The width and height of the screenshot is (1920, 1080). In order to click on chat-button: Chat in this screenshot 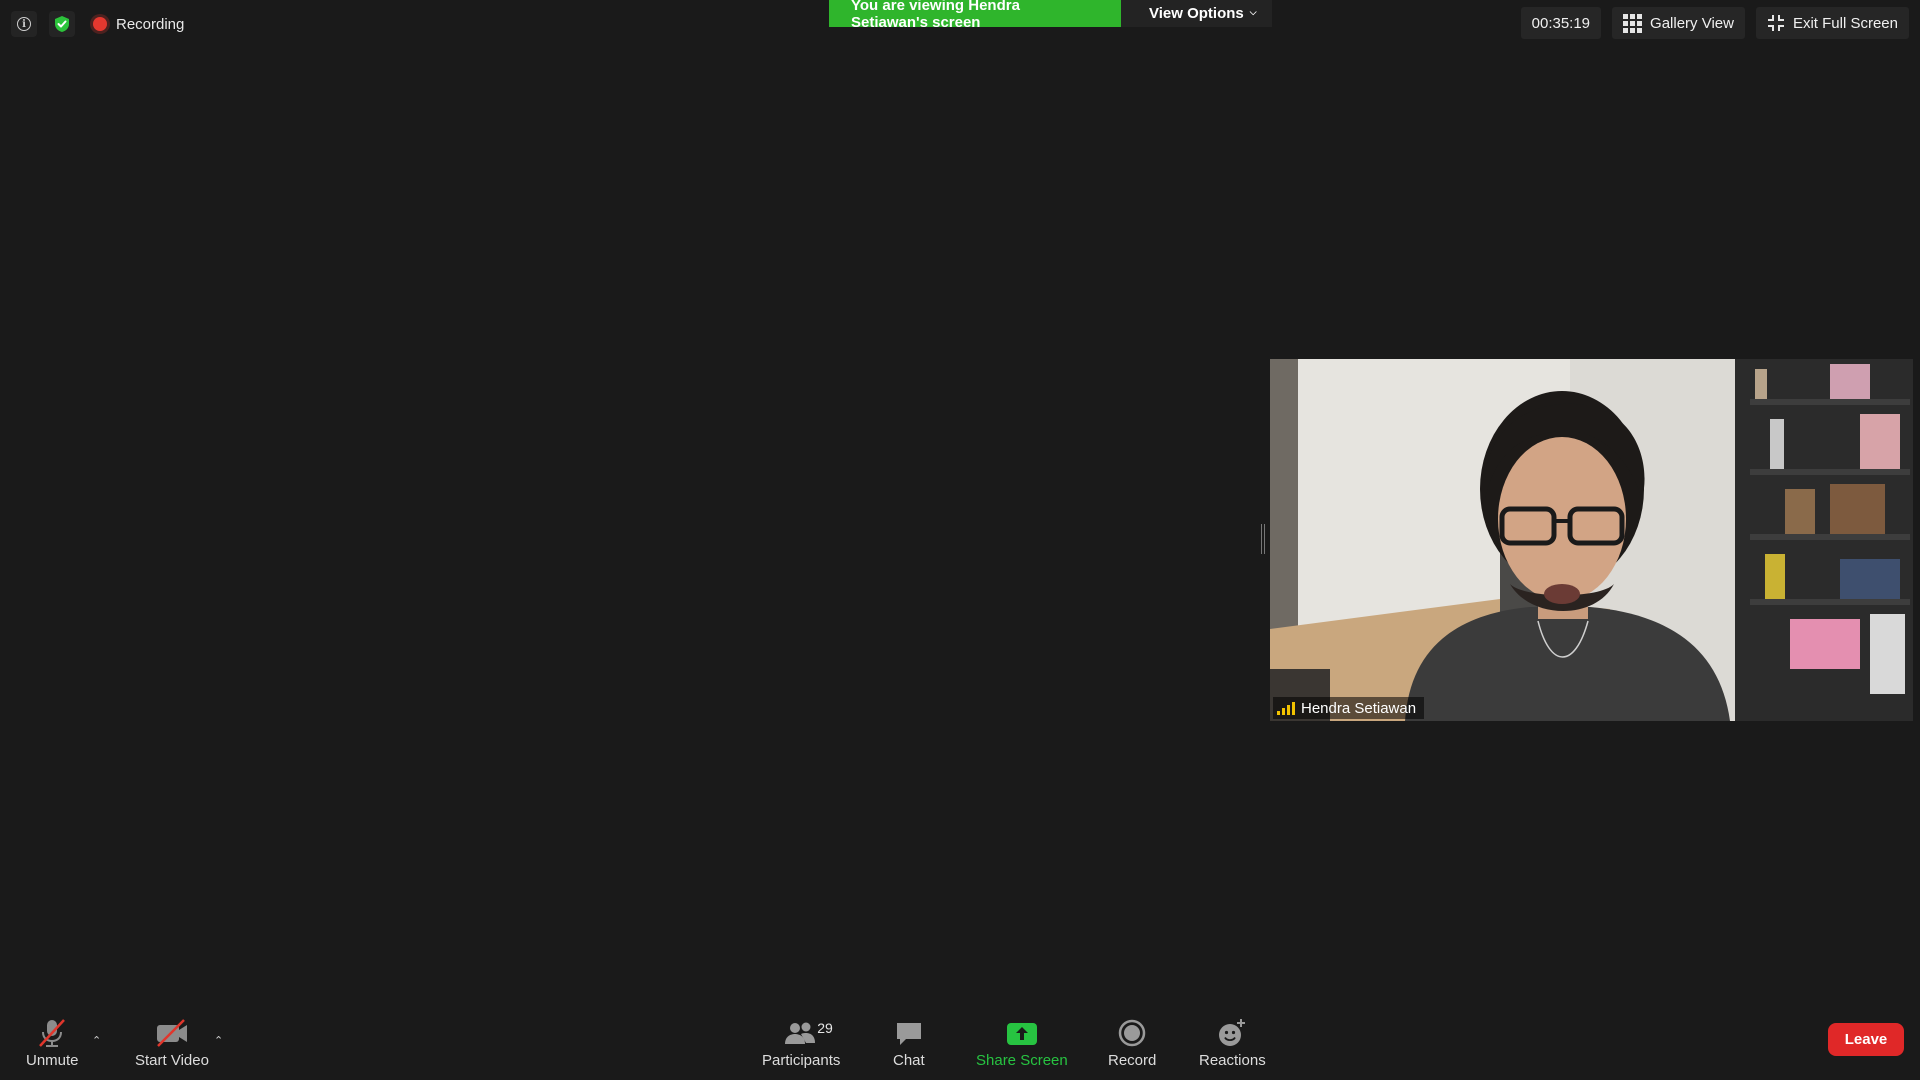, I will do `click(909, 1043)`.